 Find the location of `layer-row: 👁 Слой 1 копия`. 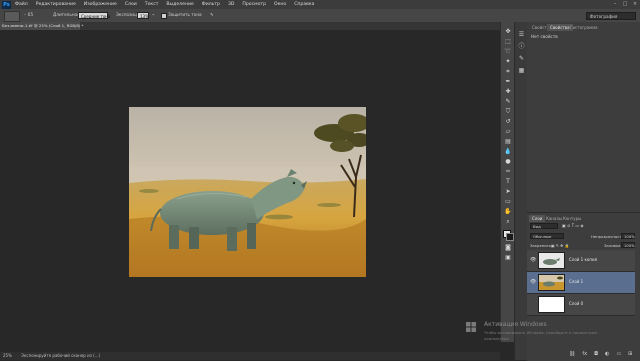

layer-row: 👁 Слой 1 копия is located at coordinates (581, 261).